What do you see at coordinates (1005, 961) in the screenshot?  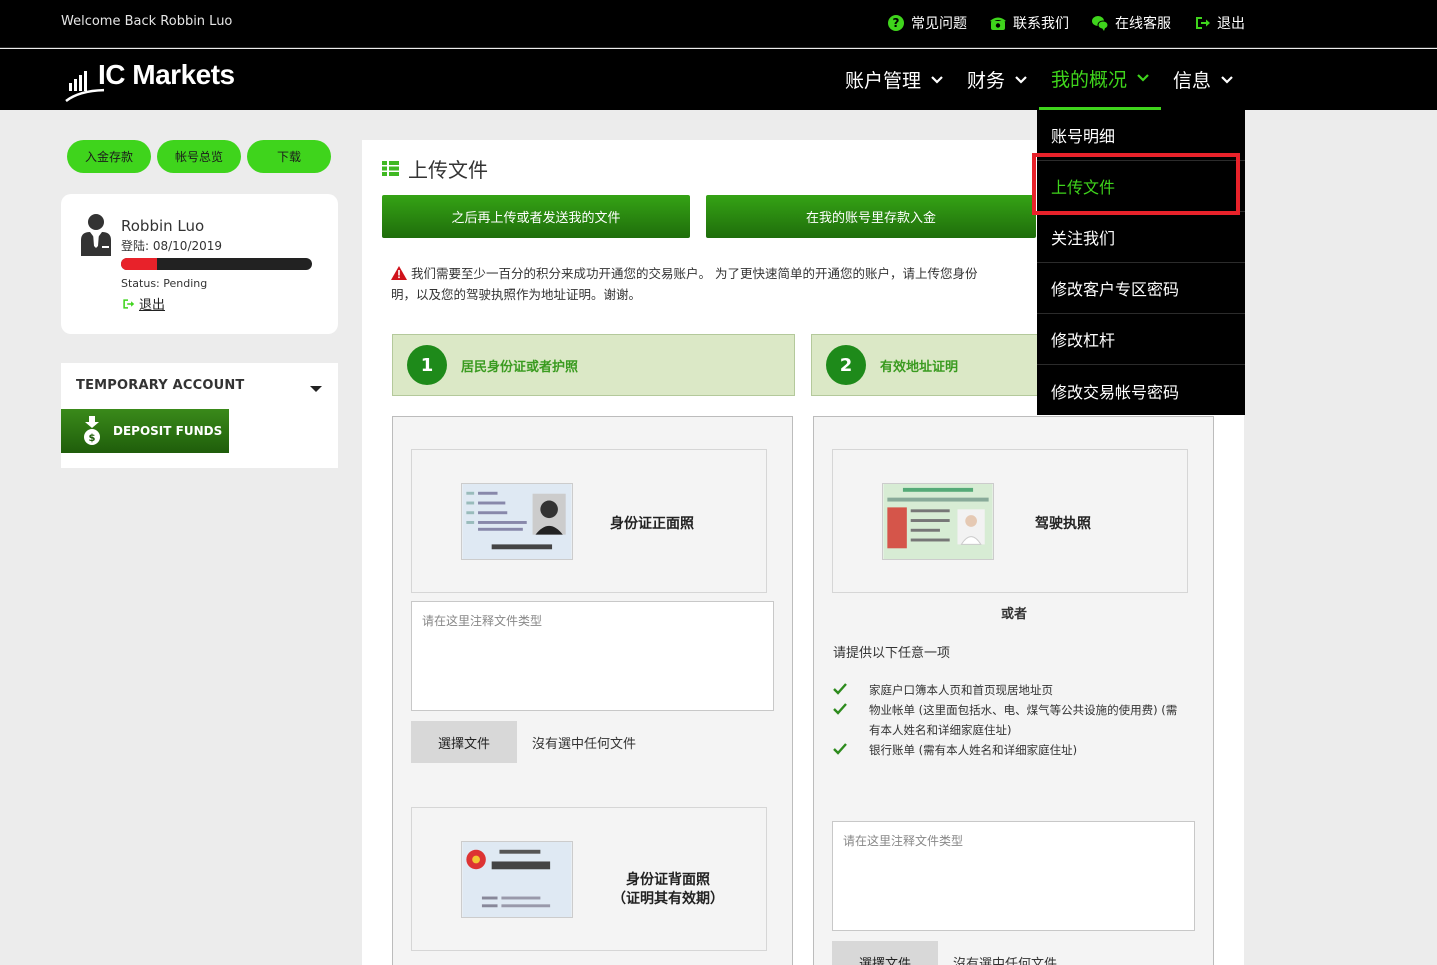 I see `address-no-file-text: 沒有選中任何文件` at bounding box center [1005, 961].